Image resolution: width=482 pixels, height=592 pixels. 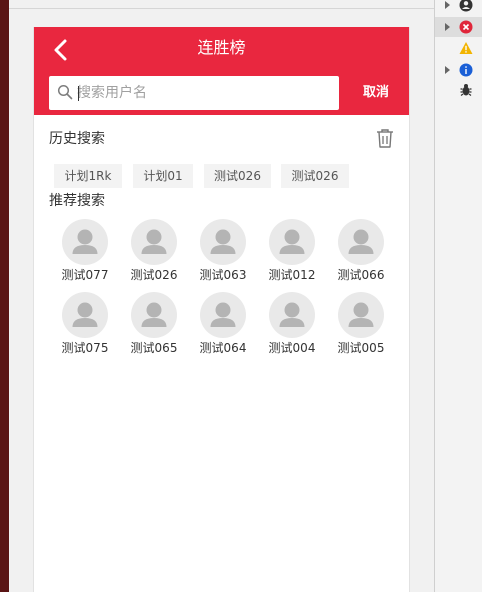 I want to click on app-header: 连胜榜 取消, so click(x=221, y=71).